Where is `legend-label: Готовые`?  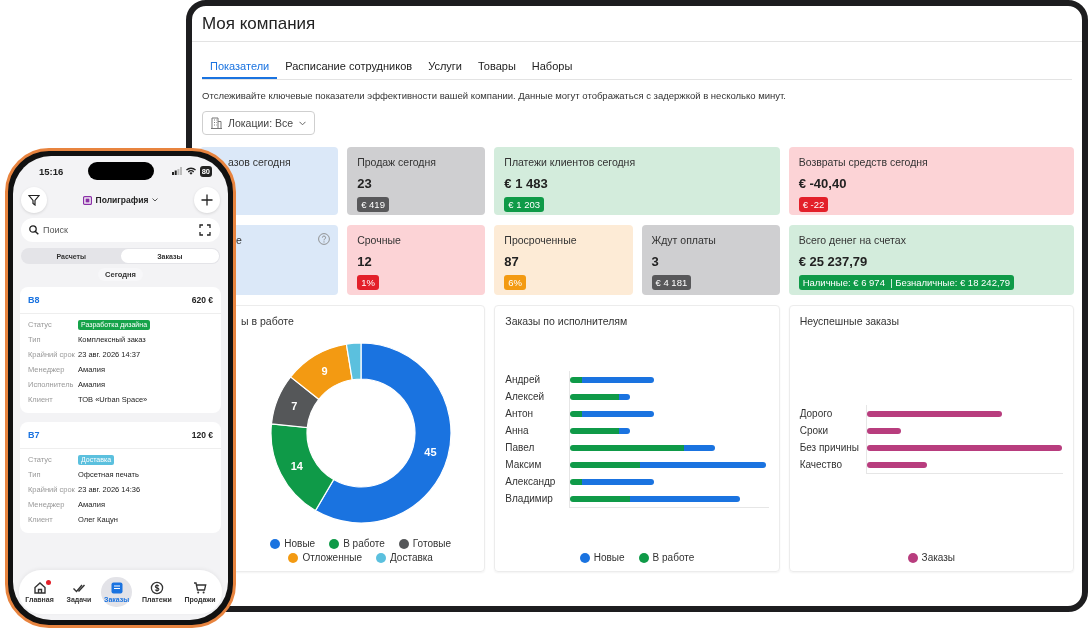 legend-label: Готовые is located at coordinates (431, 543).